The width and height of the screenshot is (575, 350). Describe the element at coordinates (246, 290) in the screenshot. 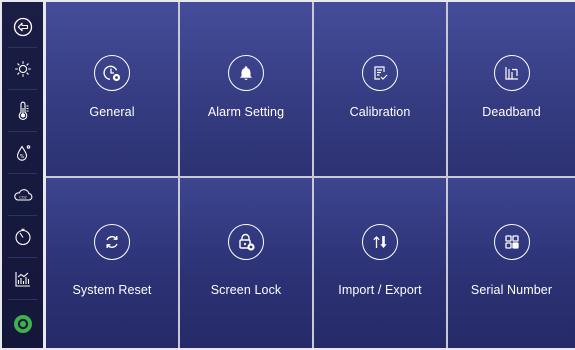

I see `tile-label: Screen Lock` at that location.